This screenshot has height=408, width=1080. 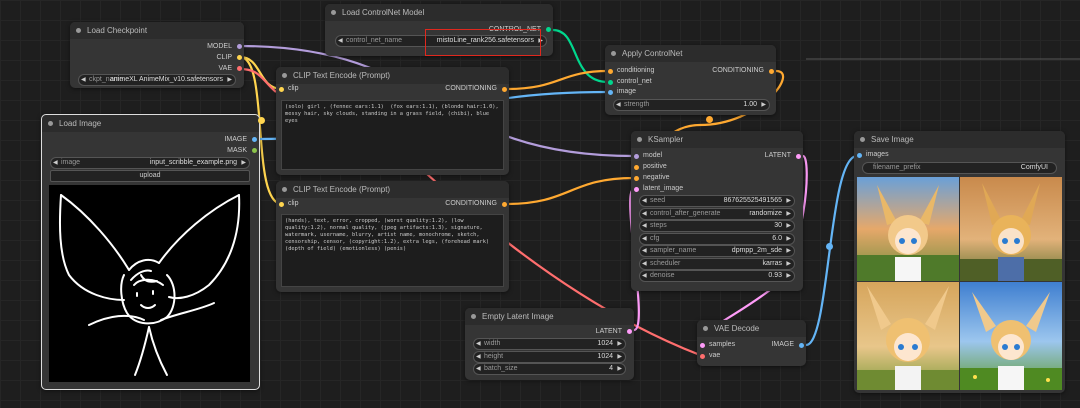 I want to click on input-controlnet-slot, so click(x=610, y=82).